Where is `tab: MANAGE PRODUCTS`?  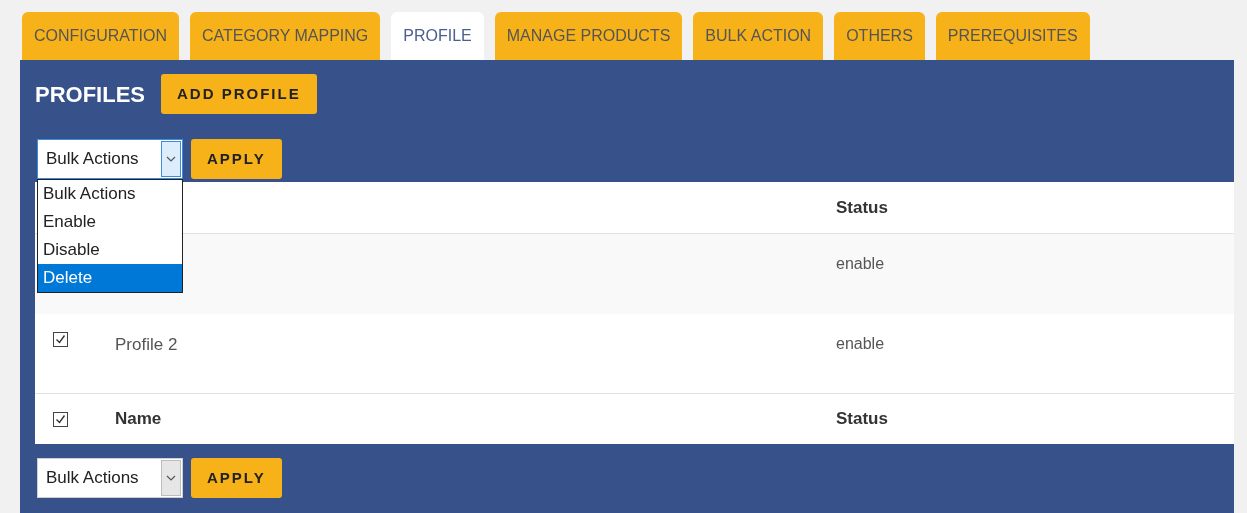 tab: MANAGE PRODUCTS is located at coordinates (588, 36).